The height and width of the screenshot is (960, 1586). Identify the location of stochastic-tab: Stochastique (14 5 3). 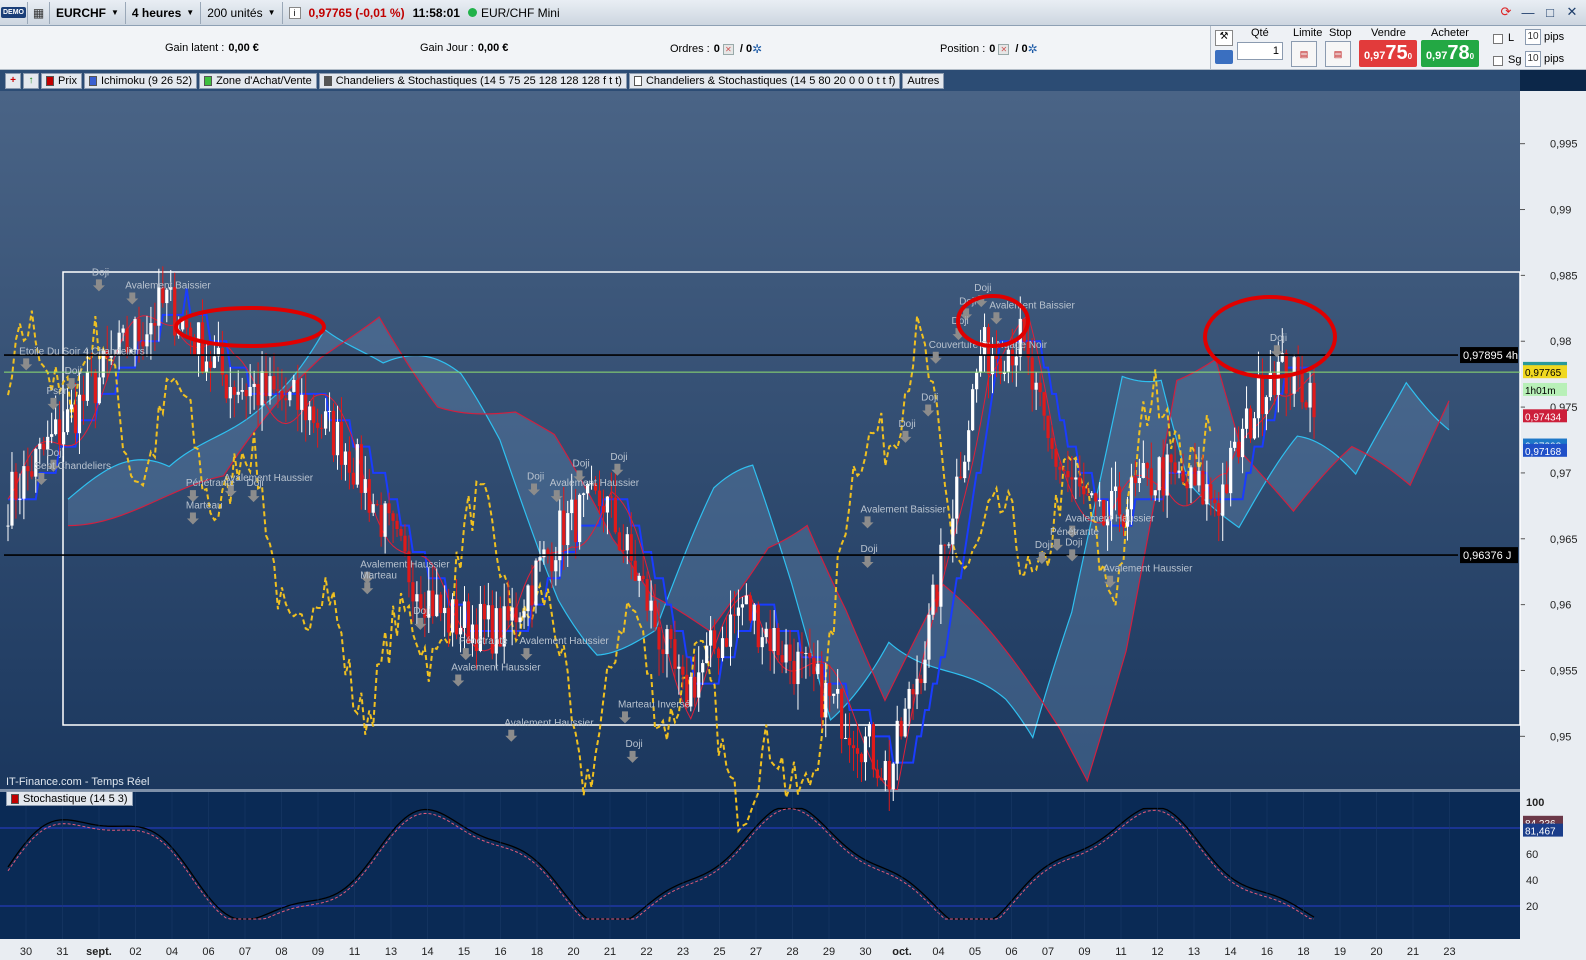
(69, 798).